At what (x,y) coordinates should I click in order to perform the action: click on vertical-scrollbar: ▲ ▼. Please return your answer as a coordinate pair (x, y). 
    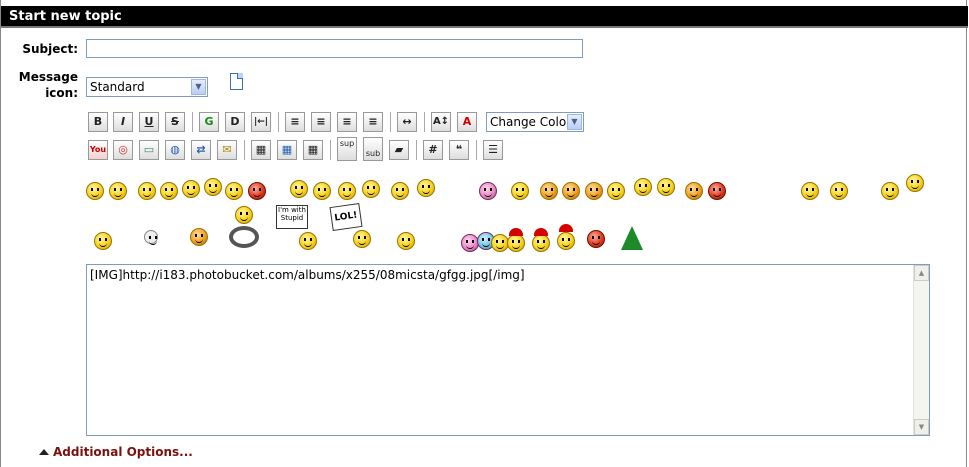
    Looking at the image, I should click on (921, 350).